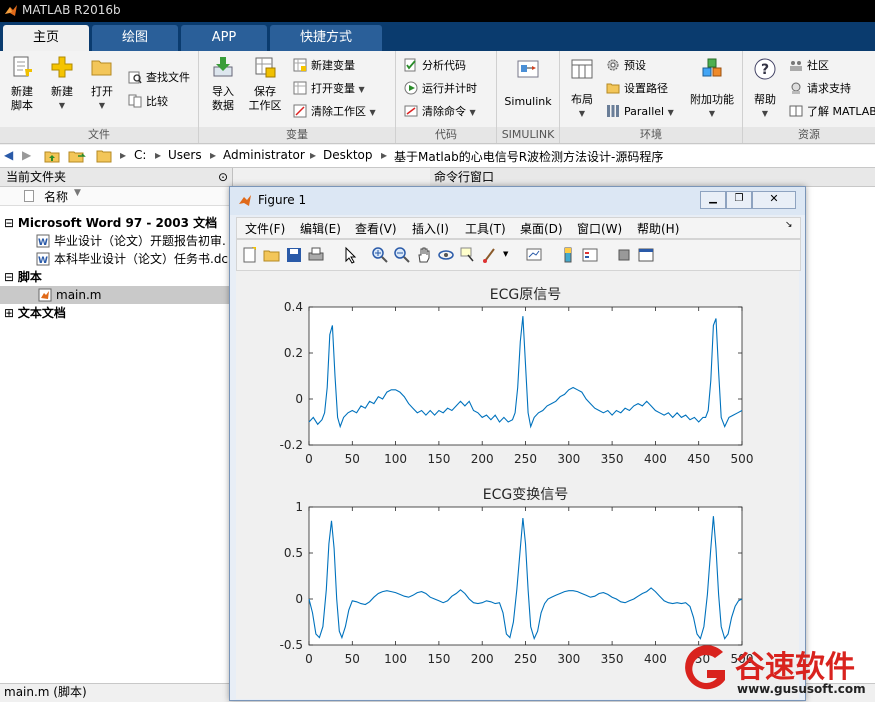  Describe the element at coordinates (712, 89) in the screenshot. I see `add-ons-button: 附加功能 ▼` at that location.